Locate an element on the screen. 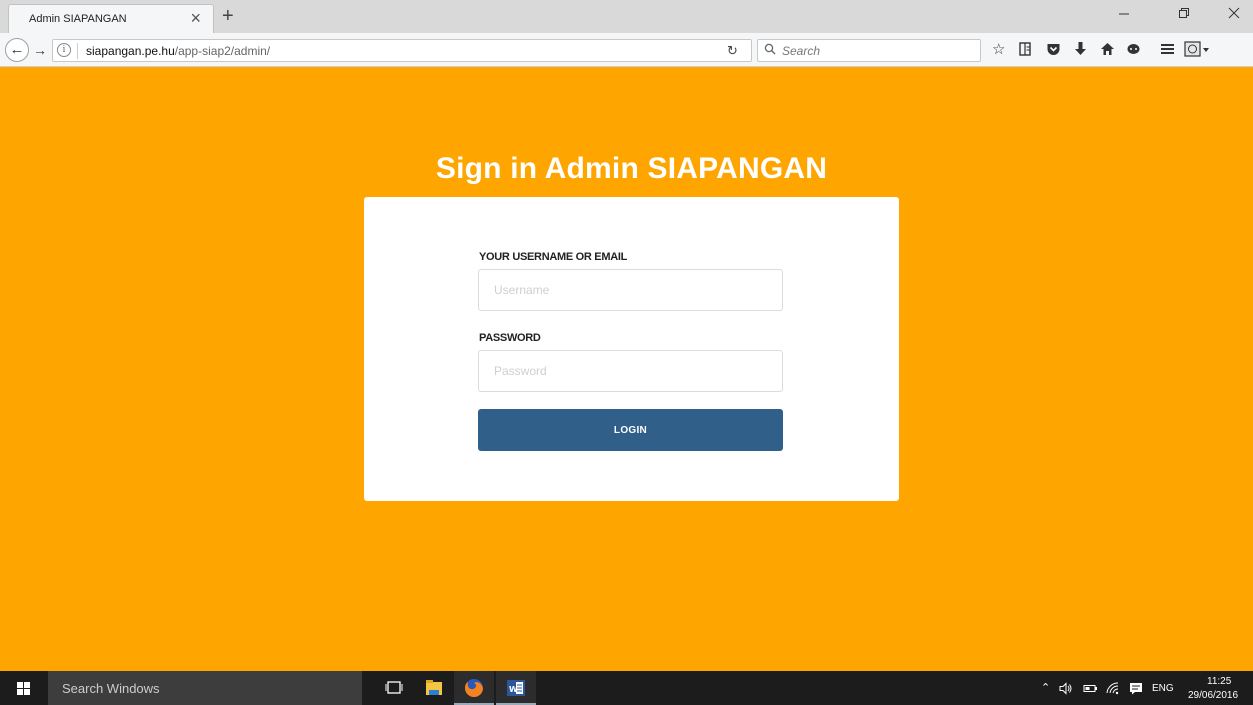 The width and height of the screenshot is (1253, 705). pocket-icon is located at coordinates (1053, 51).